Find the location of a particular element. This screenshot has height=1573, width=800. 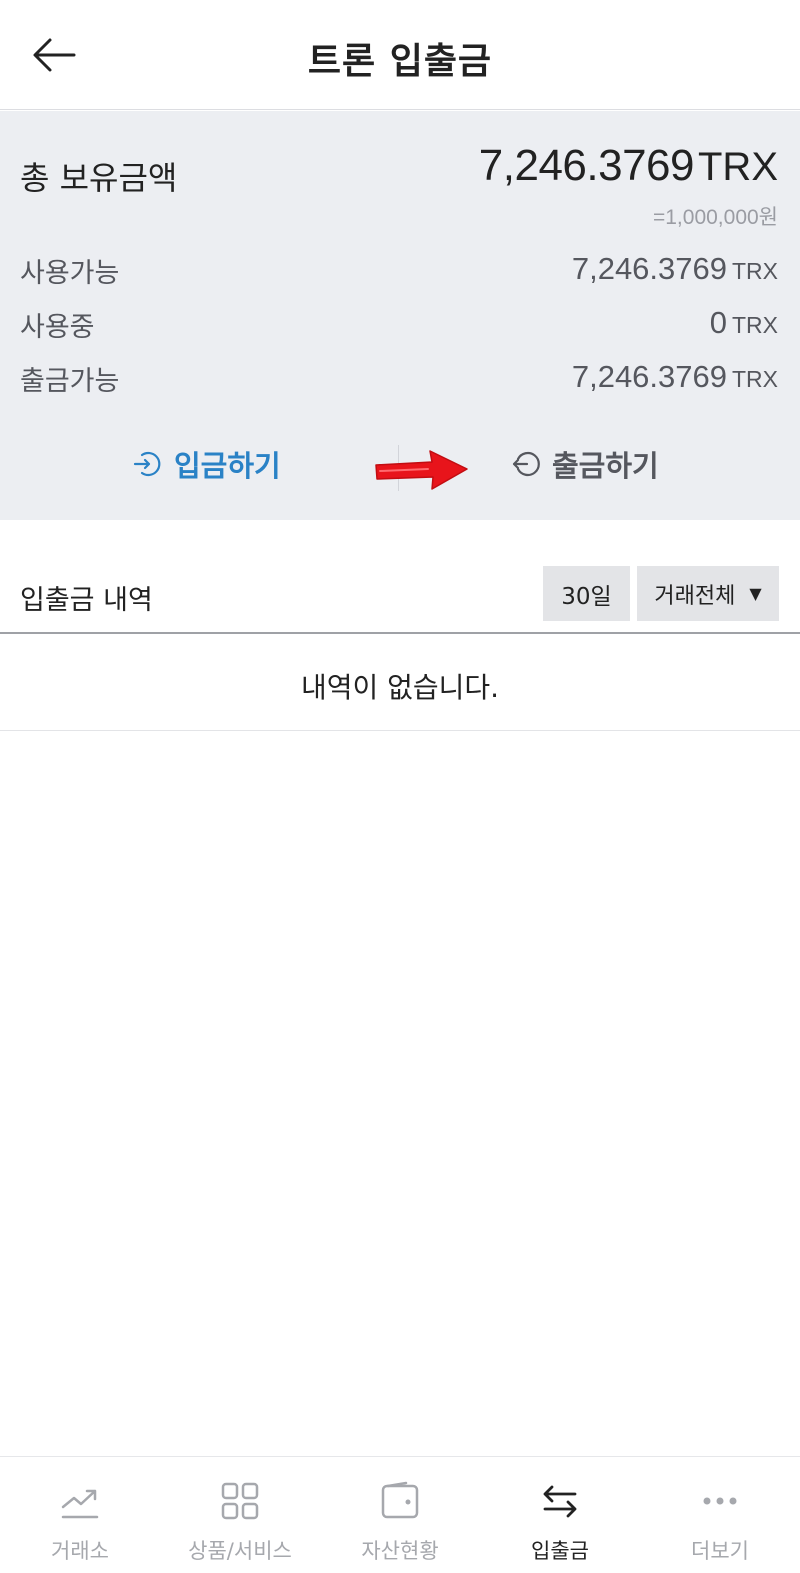

history-divider is located at coordinates (400, 633).